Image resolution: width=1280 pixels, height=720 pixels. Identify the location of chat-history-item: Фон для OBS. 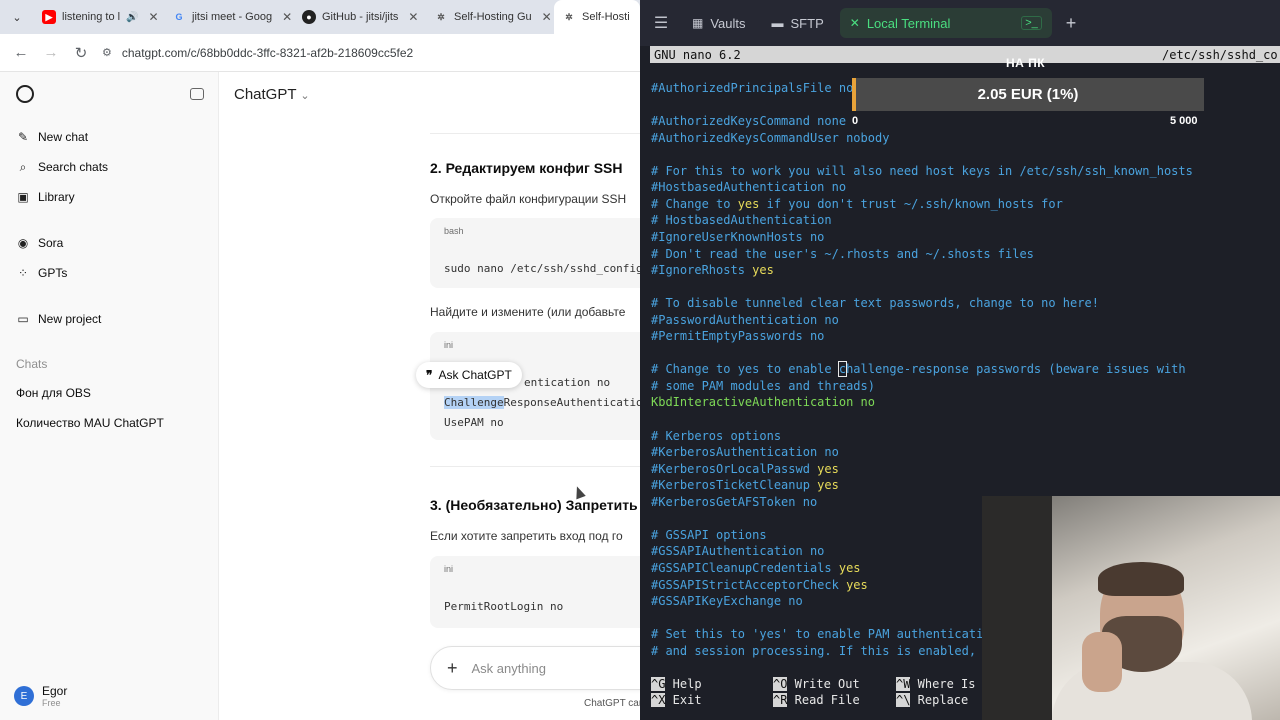
(109, 393).